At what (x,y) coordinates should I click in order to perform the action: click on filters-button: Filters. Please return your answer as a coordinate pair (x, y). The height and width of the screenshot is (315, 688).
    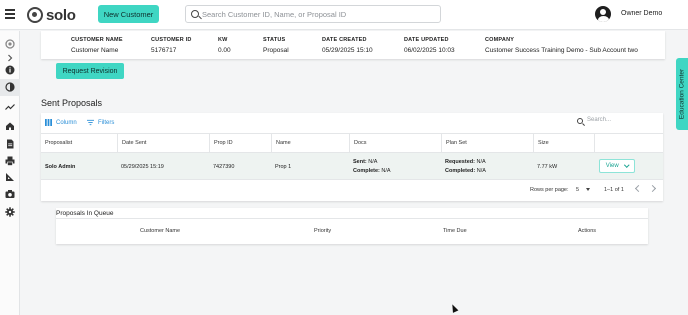
    Looking at the image, I should click on (100, 122).